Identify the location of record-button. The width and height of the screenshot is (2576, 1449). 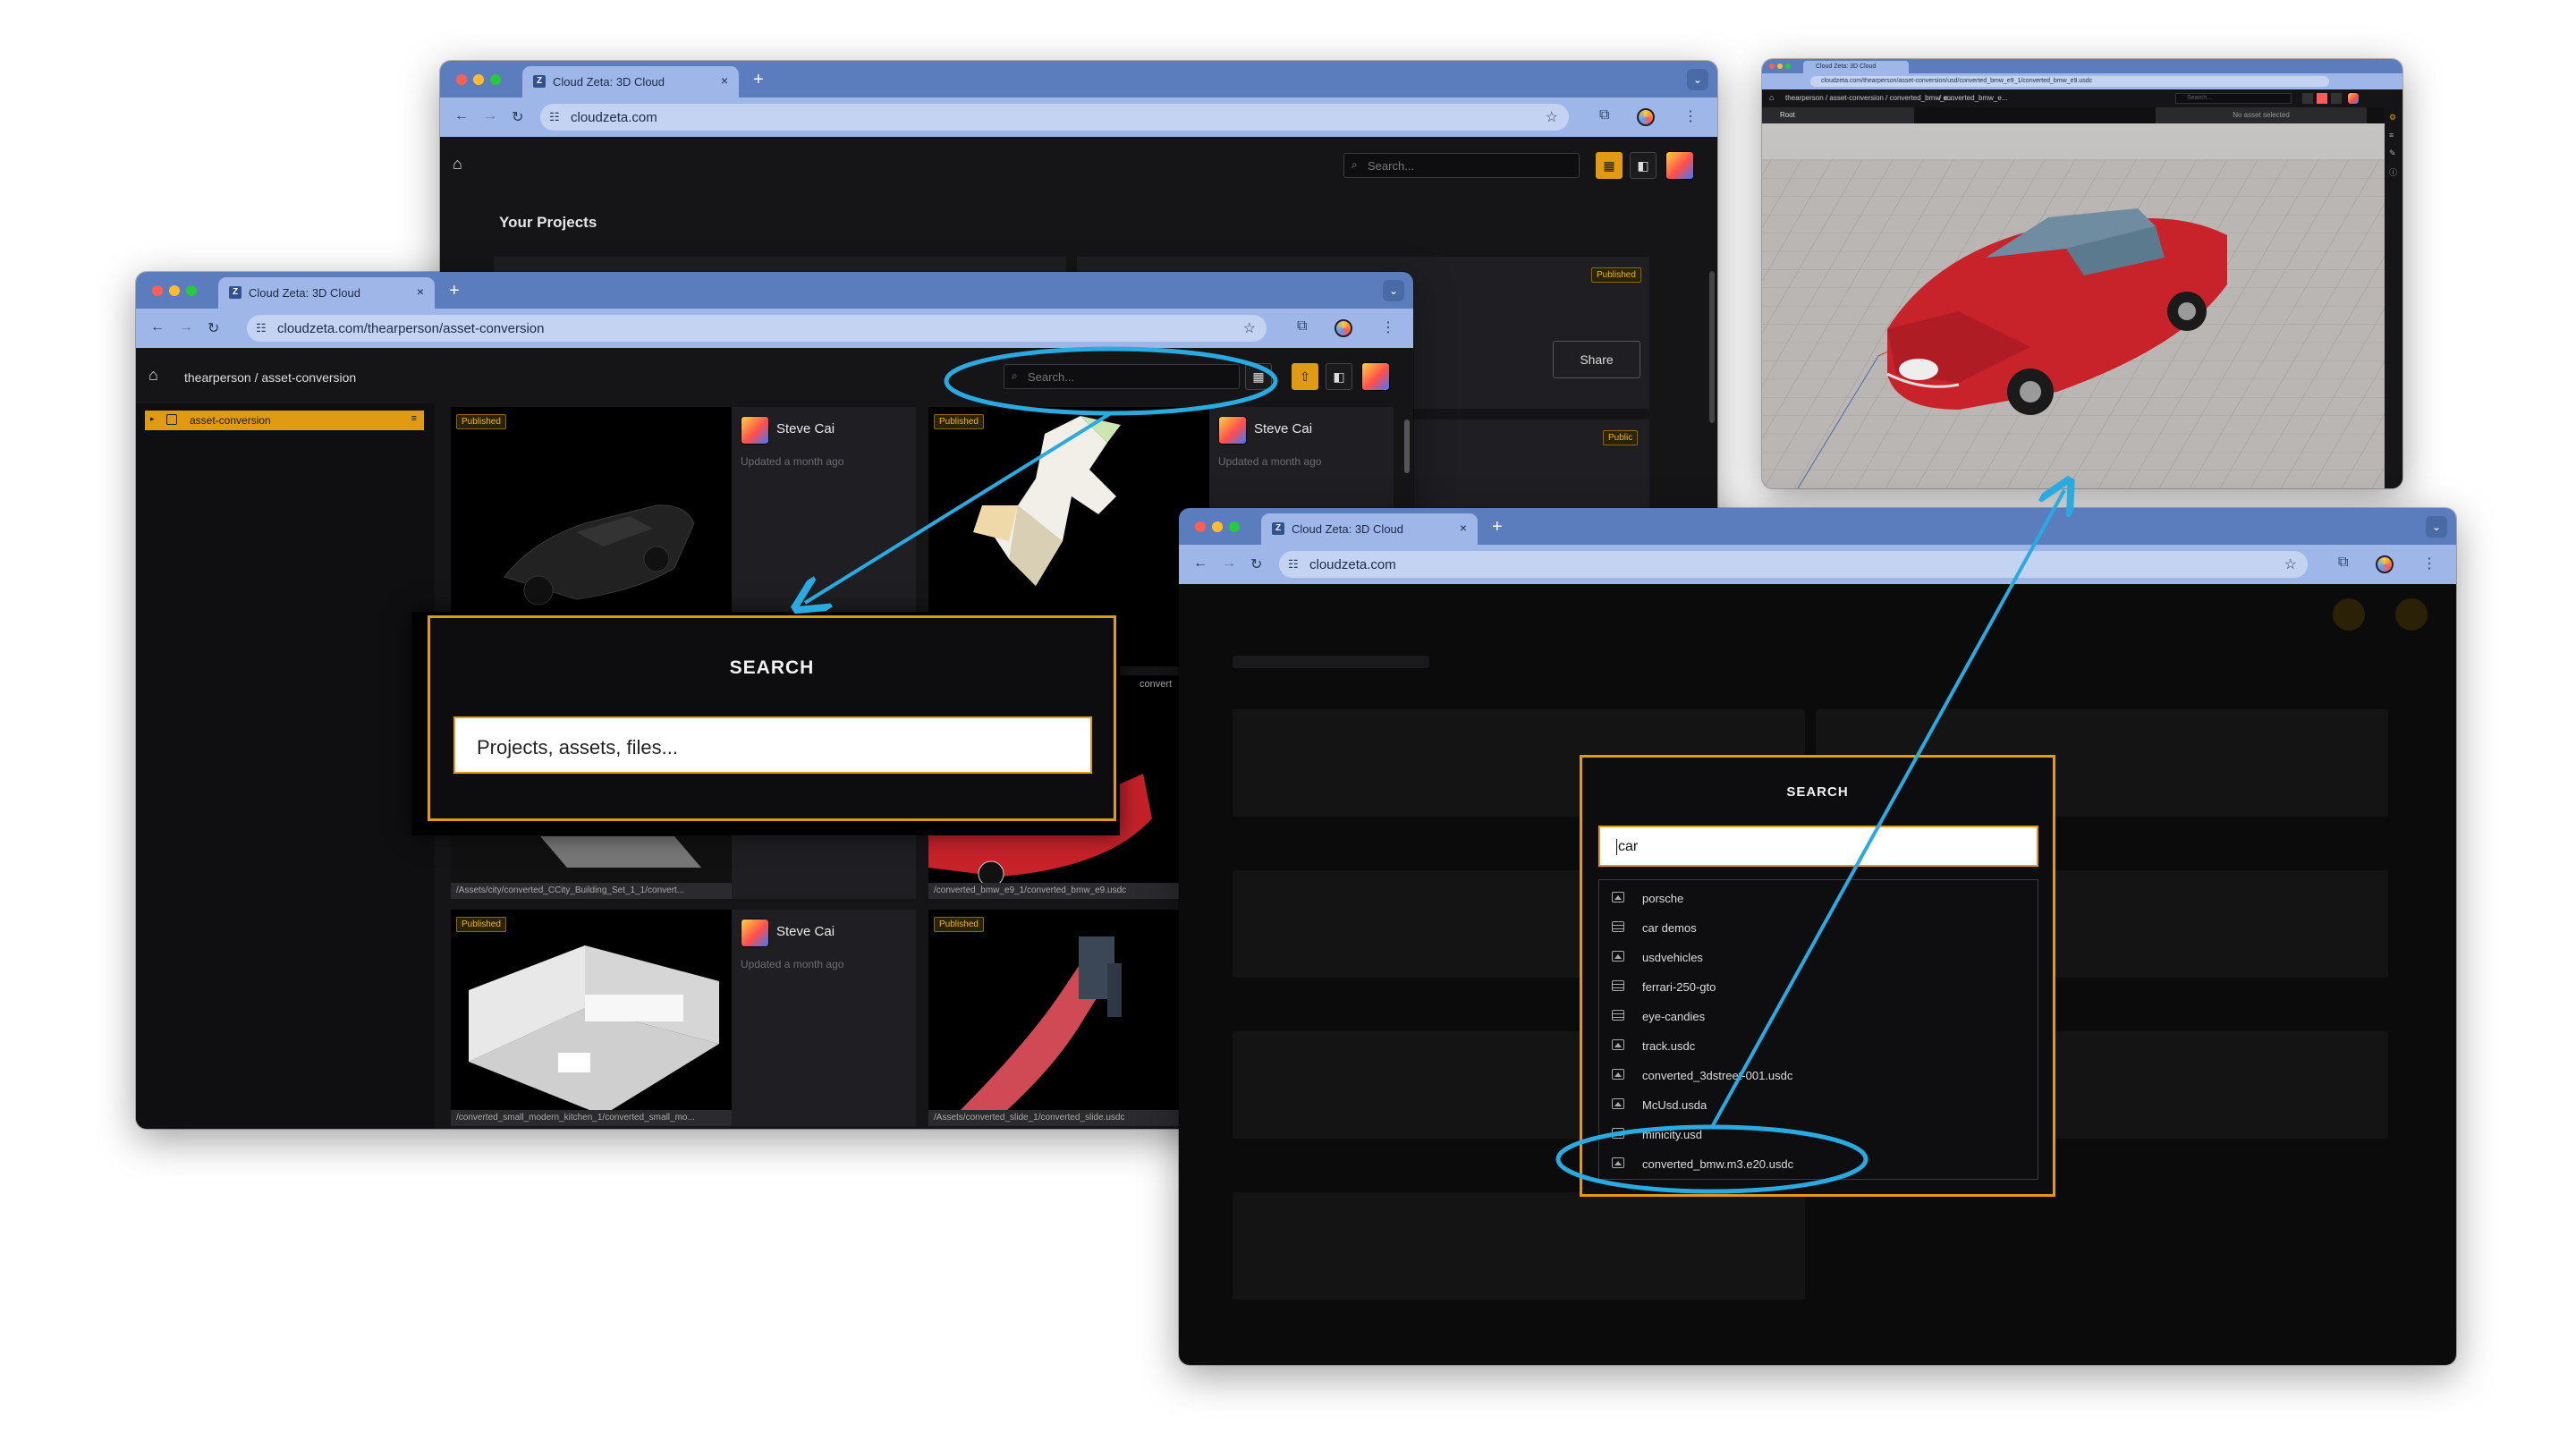
(2322, 98).